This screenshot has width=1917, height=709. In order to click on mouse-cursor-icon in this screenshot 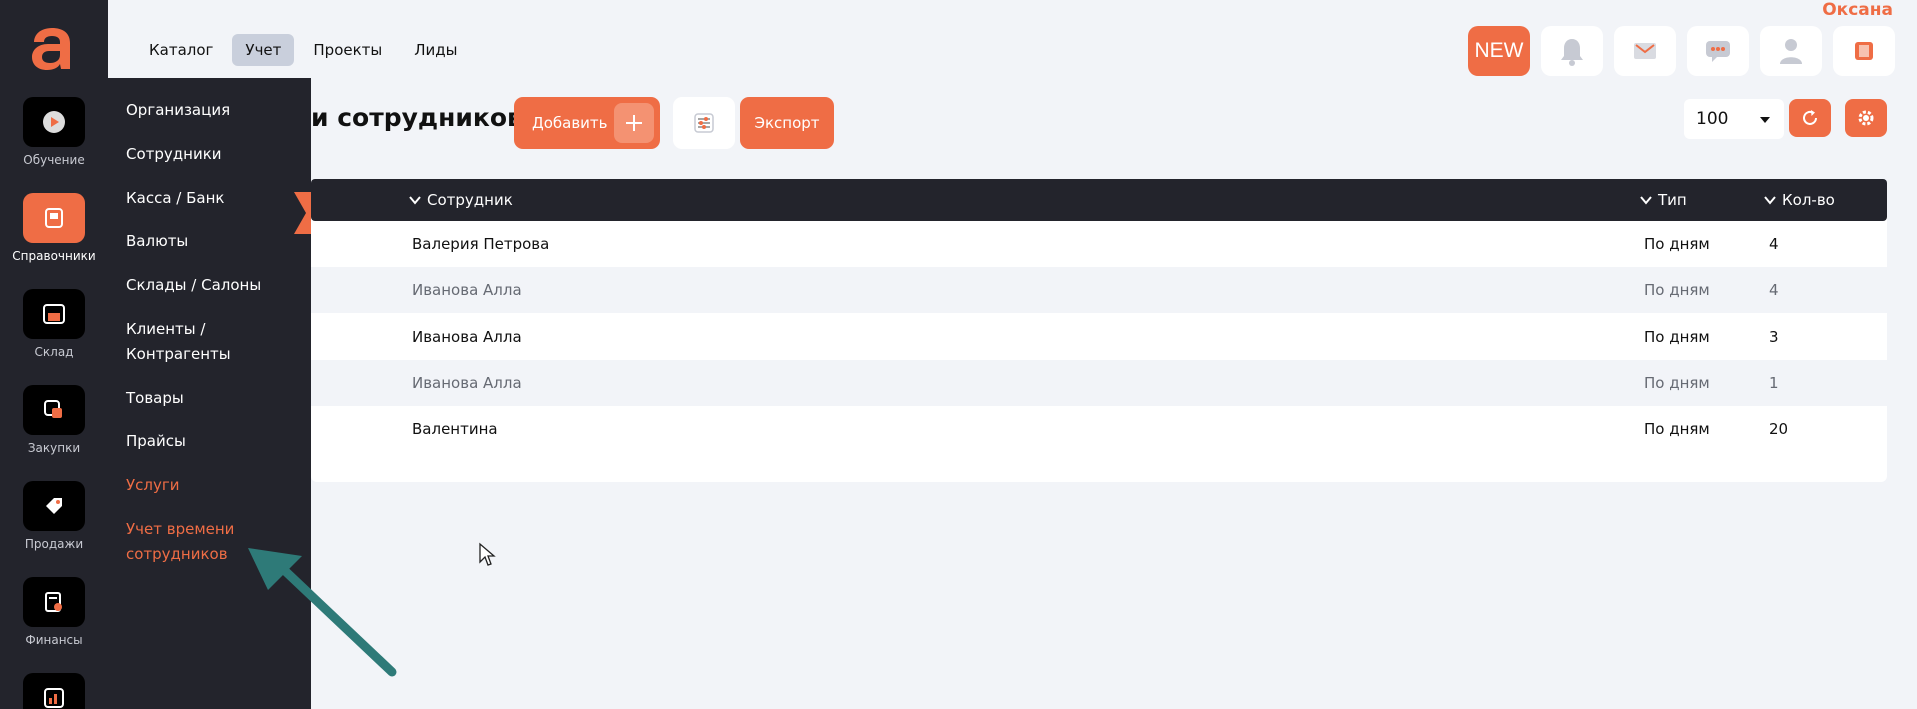, I will do `click(487, 554)`.